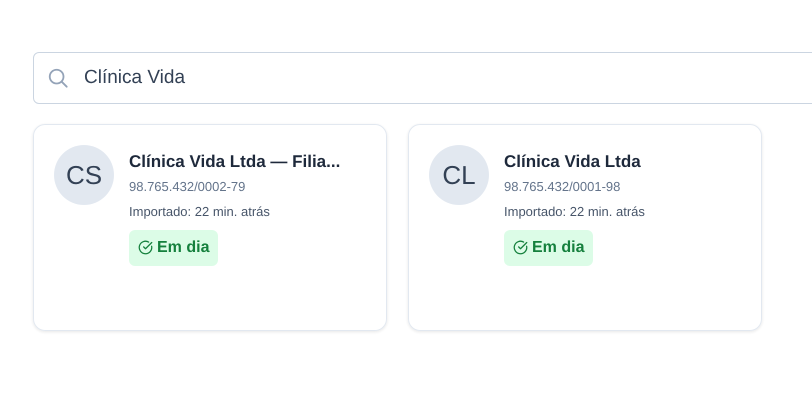 The height and width of the screenshot is (420, 812). What do you see at coordinates (58, 78) in the screenshot?
I see `search-icon` at bounding box center [58, 78].